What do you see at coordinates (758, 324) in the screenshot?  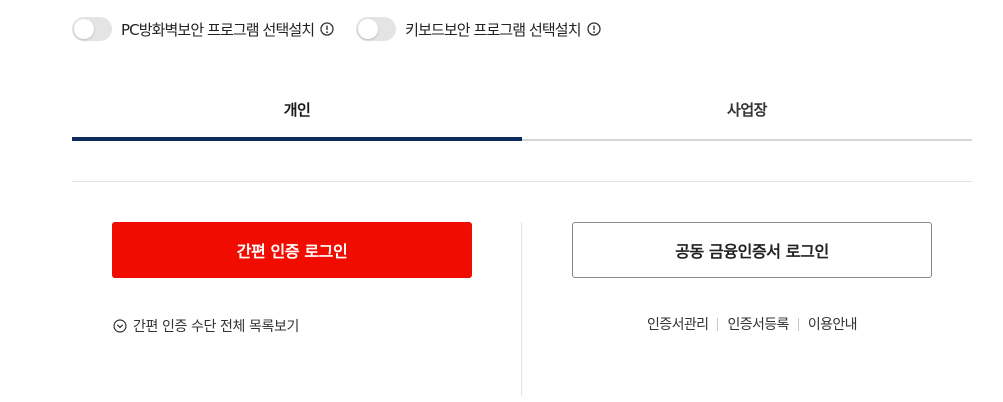 I see `cert-register-link: 인증서등록` at bounding box center [758, 324].